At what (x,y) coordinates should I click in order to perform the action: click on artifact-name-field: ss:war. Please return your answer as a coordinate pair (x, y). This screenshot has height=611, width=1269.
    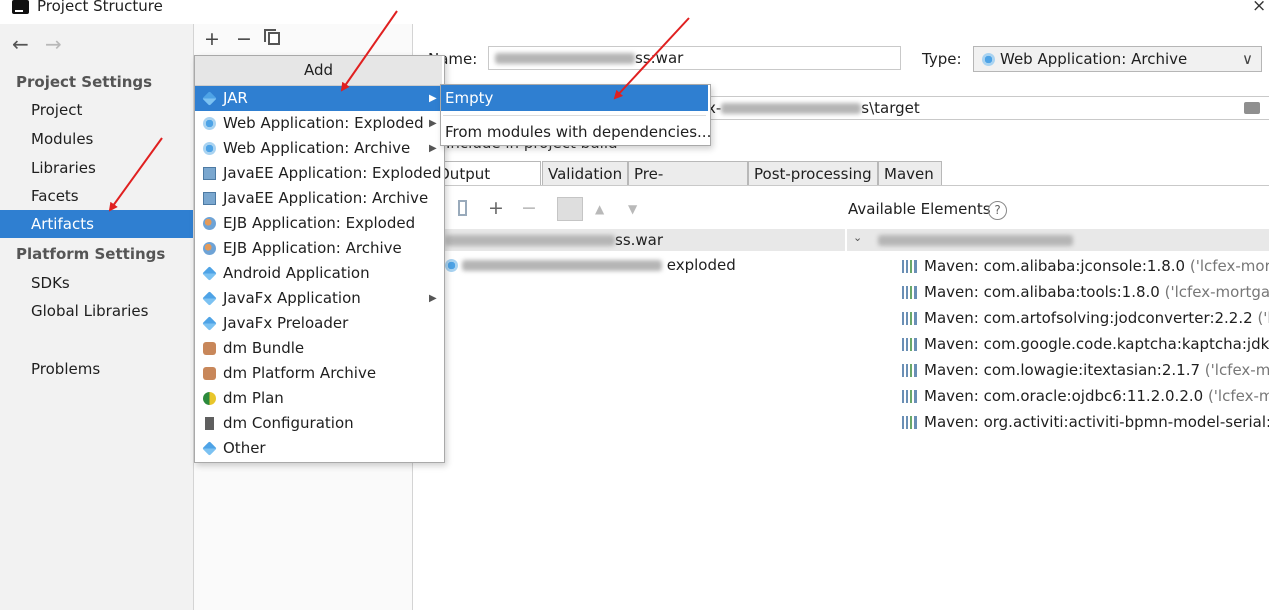
    Looking at the image, I should click on (694, 58).